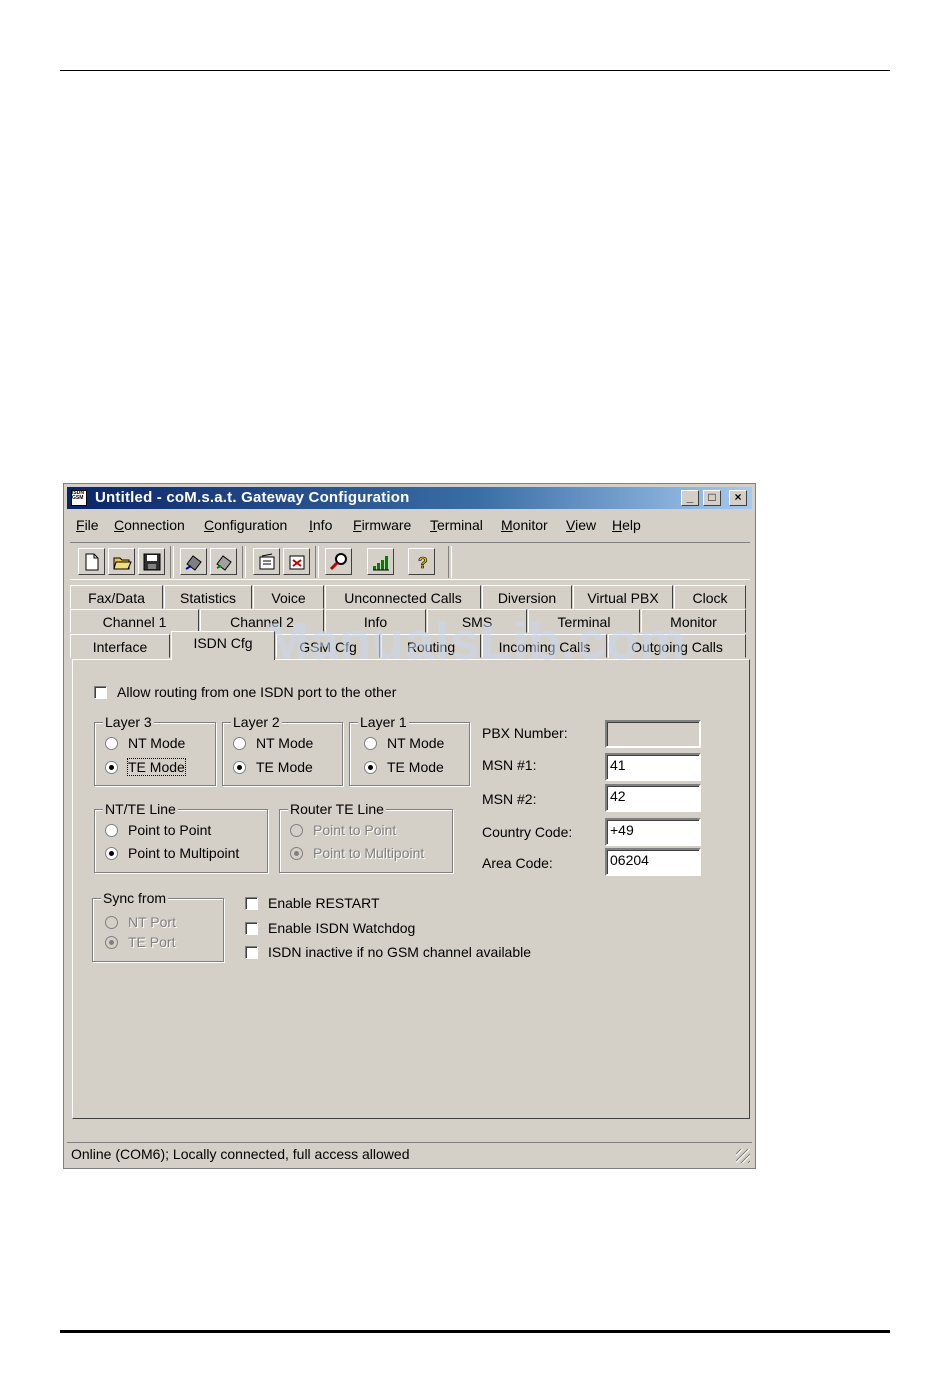 This screenshot has height=1398, width=950. I want to click on menu-help: Help, so click(626, 525).